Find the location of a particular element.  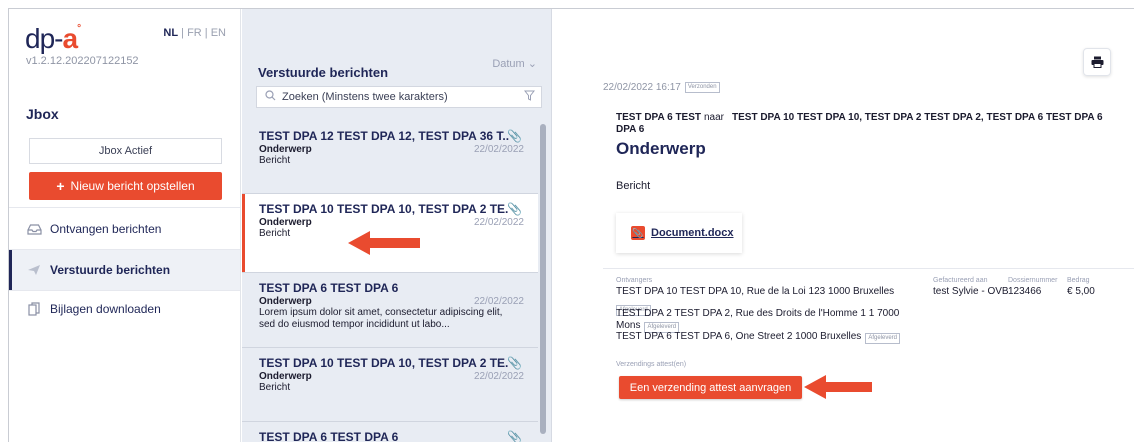

receiver-name: TEST DPA 10 TEST DPA 10 is located at coordinates (679, 291).